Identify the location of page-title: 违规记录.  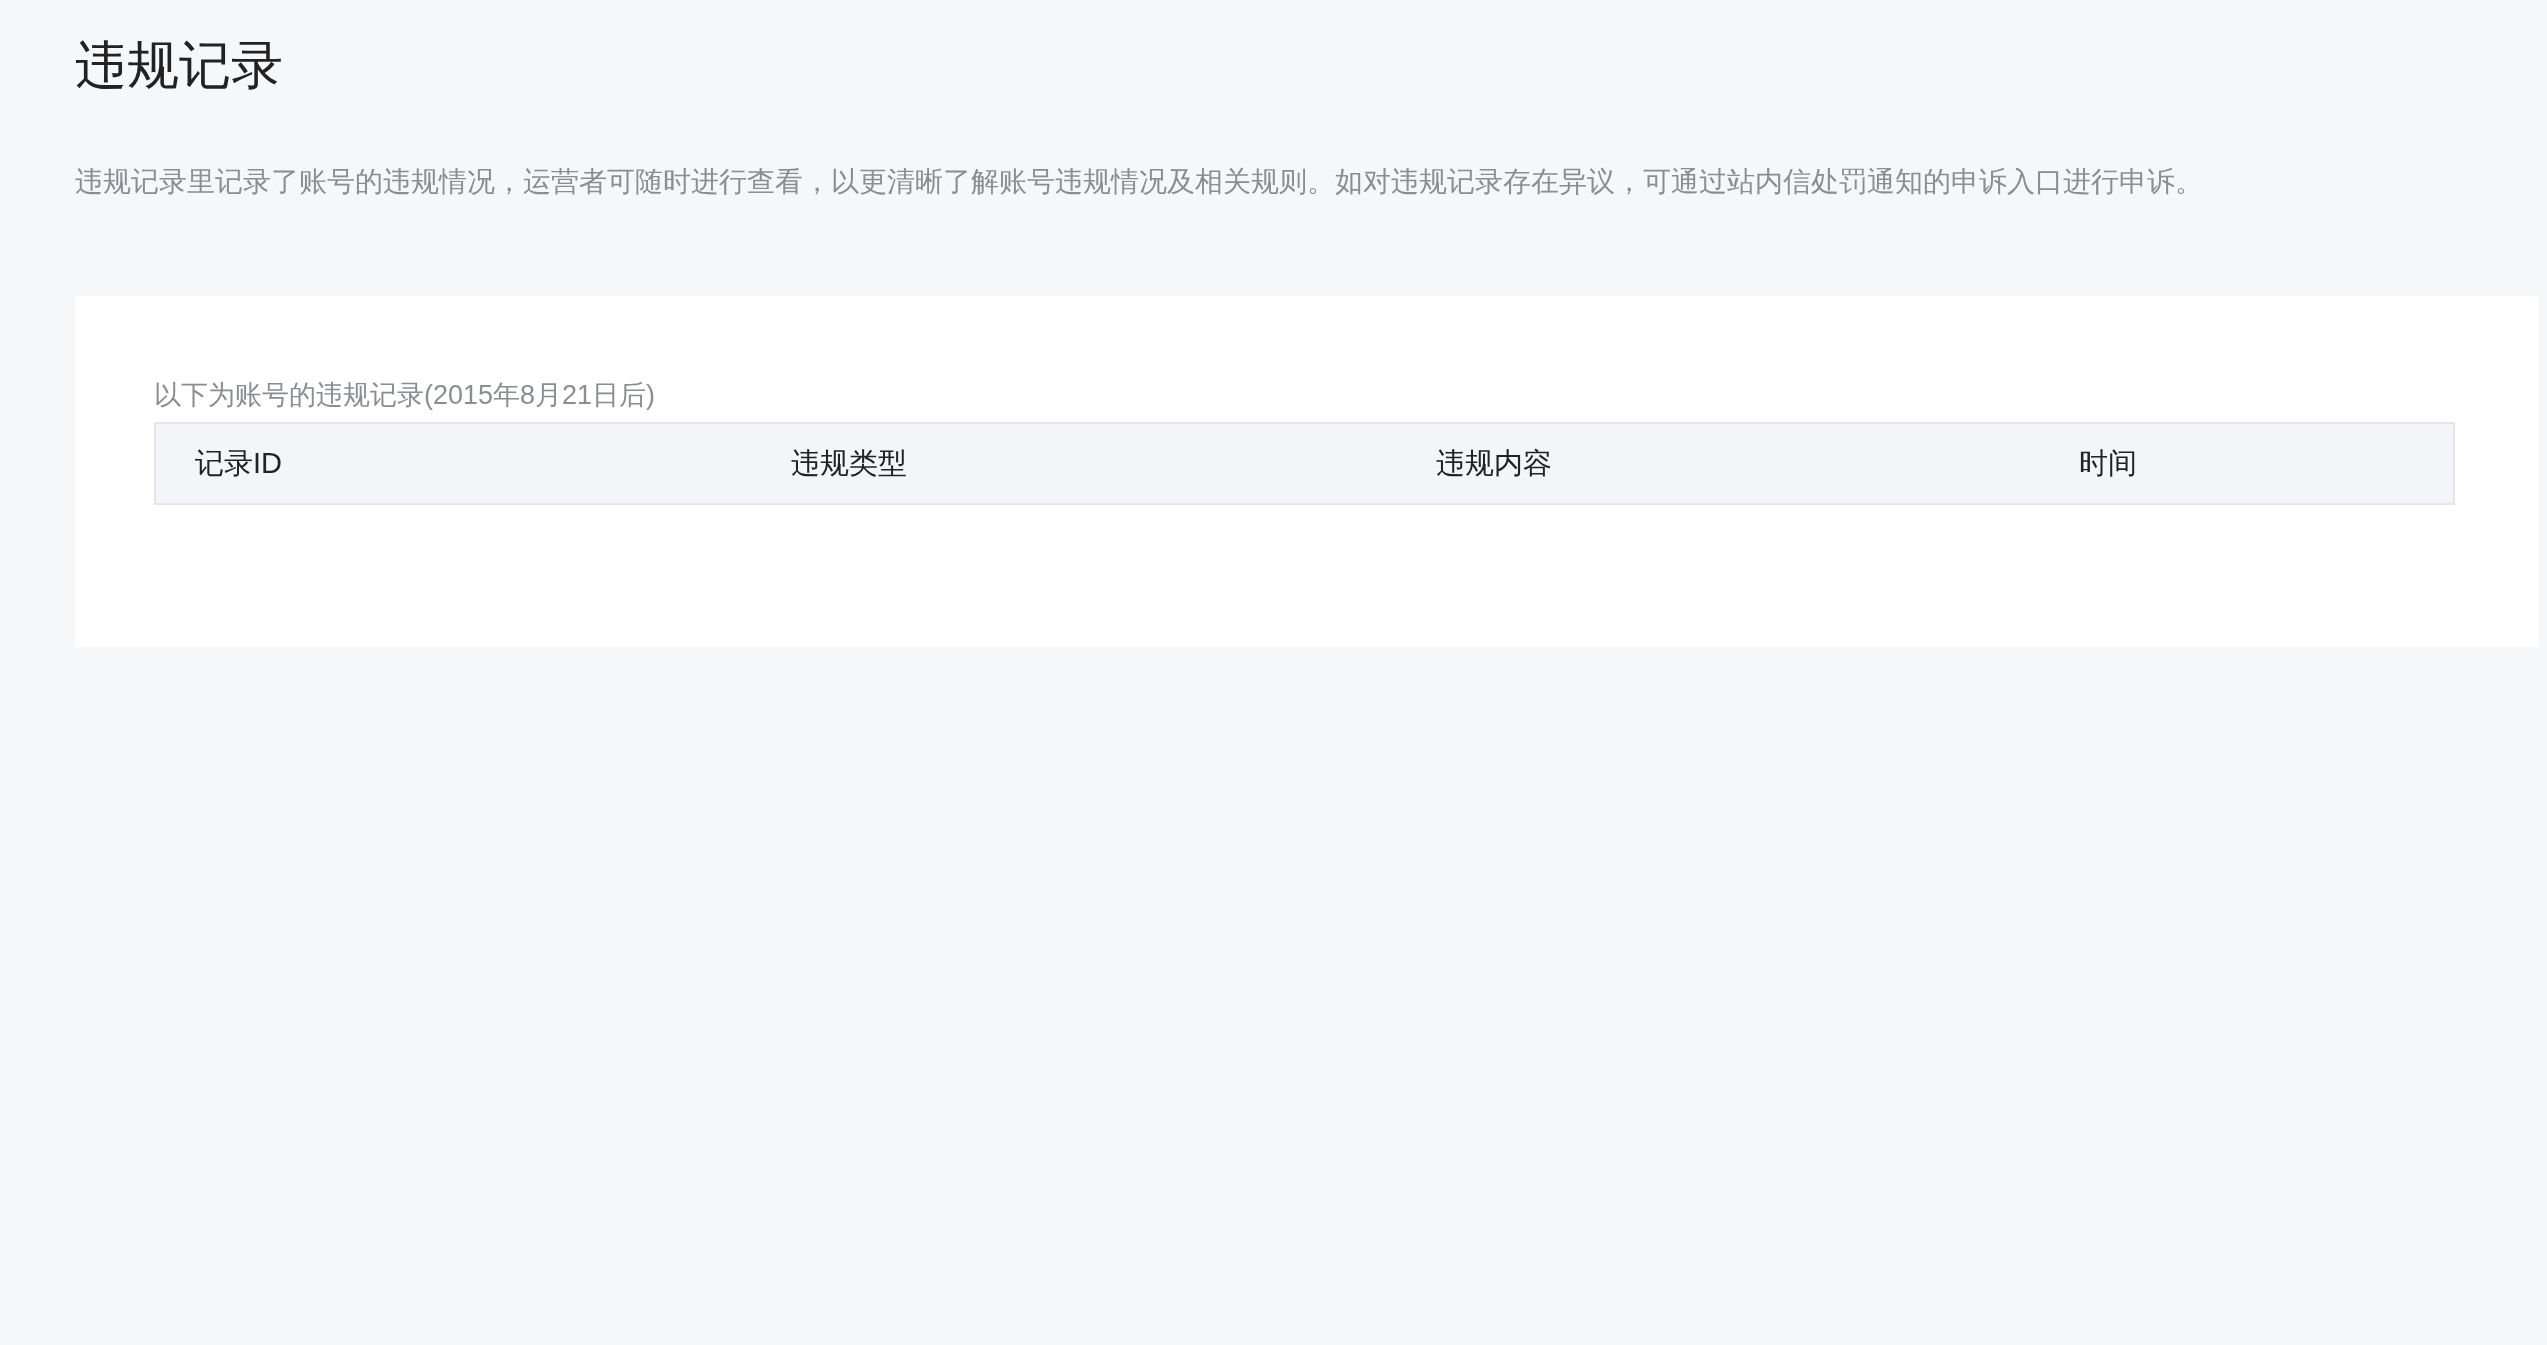
(179, 65).